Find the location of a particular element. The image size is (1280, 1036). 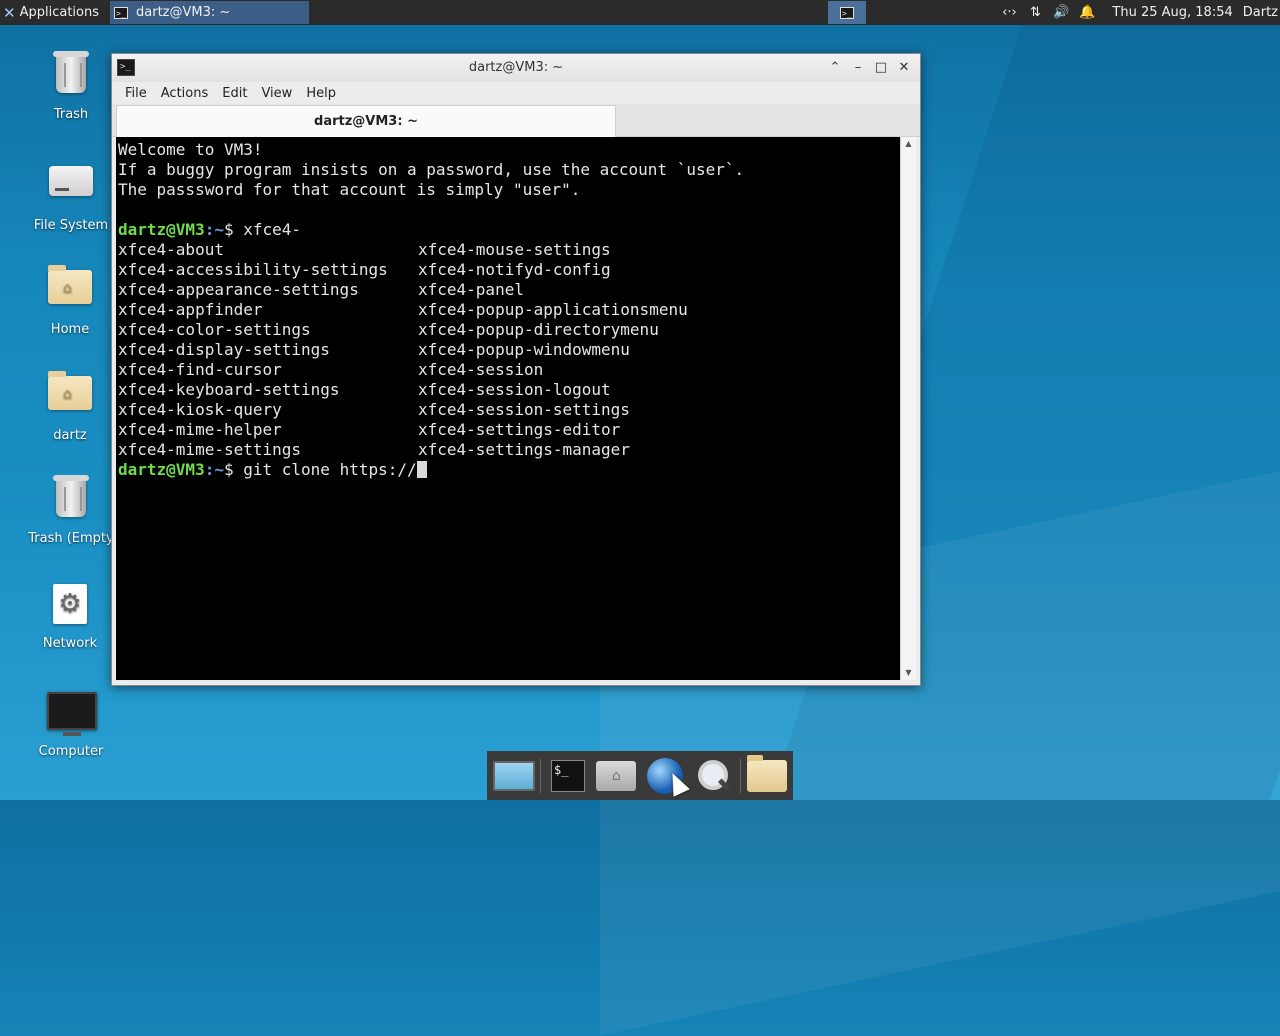

desktop-icon-label: Network is located at coordinates (70, 643).